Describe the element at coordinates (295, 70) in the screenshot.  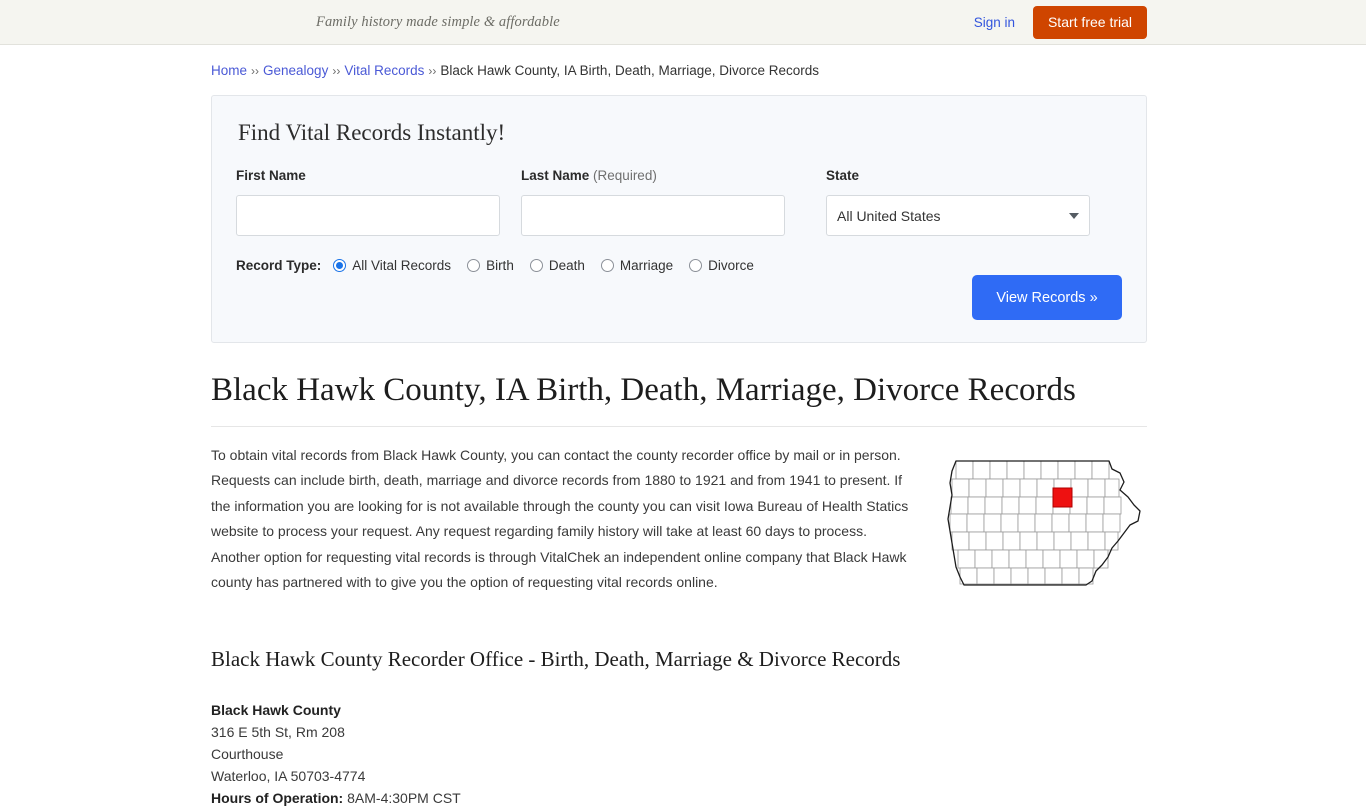
I see `breadcrumb-item-genealogy: Genealogy` at that location.